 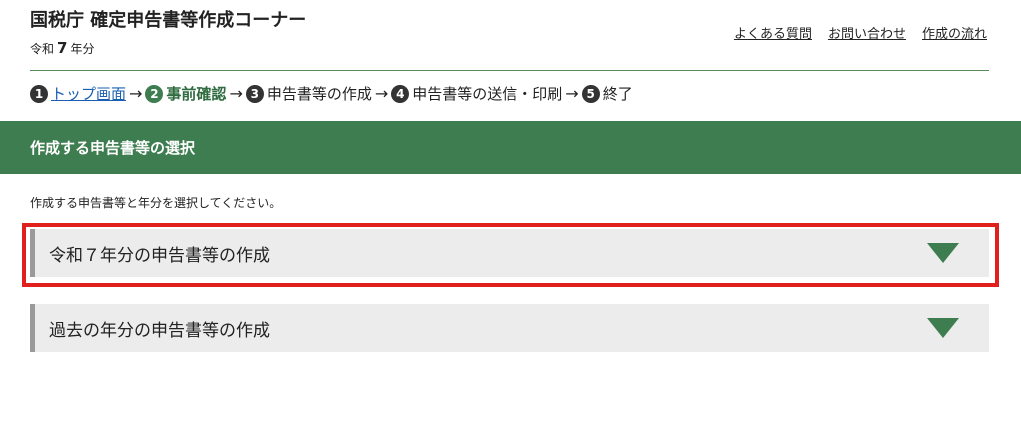 I want to click on step-precheck: 2 事前確認, so click(x=185, y=93).